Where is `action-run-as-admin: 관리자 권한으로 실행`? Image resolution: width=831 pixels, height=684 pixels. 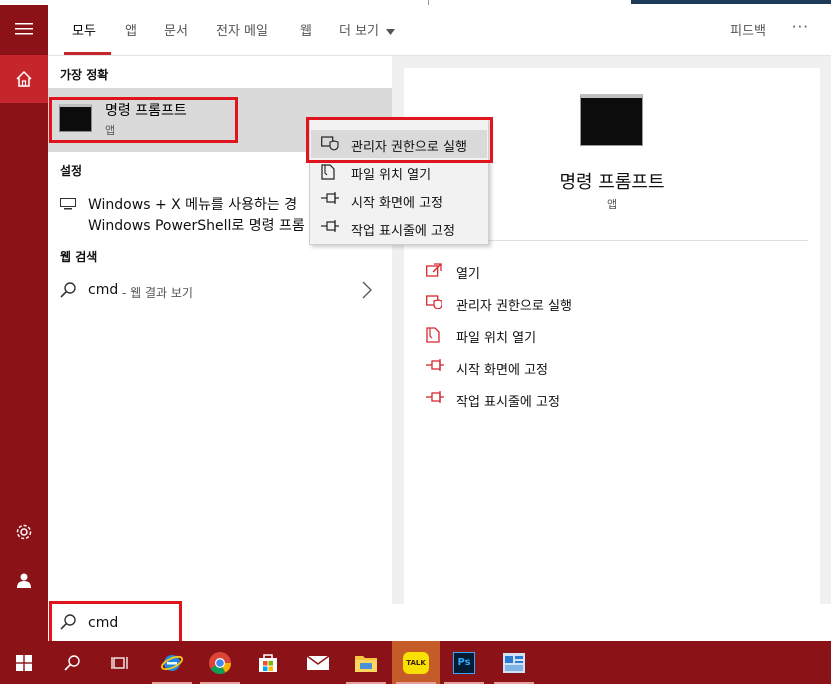 action-run-as-admin: 관리자 권한으로 실행 is located at coordinates (616, 304).